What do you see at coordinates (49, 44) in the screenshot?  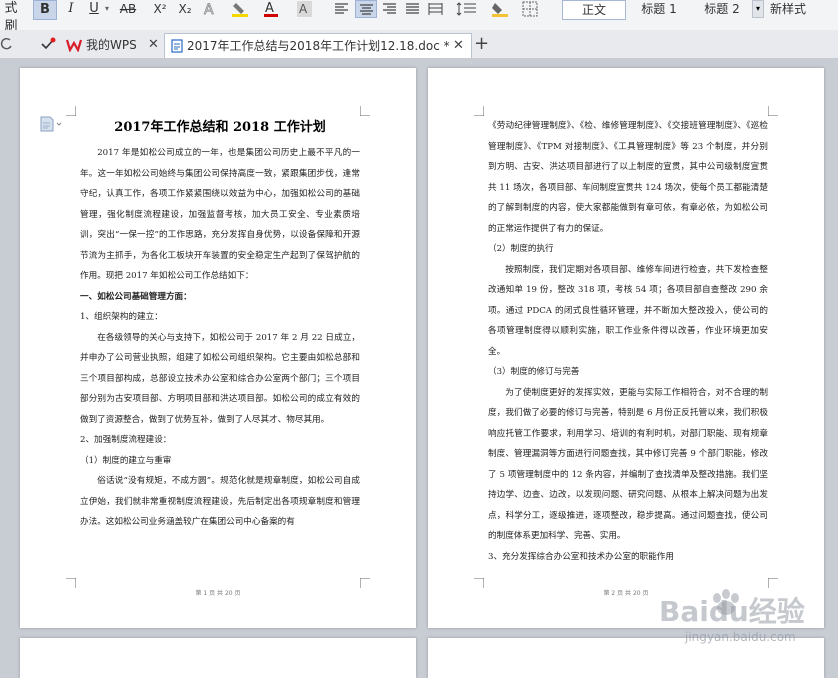 I see `pin-icon` at bounding box center [49, 44].